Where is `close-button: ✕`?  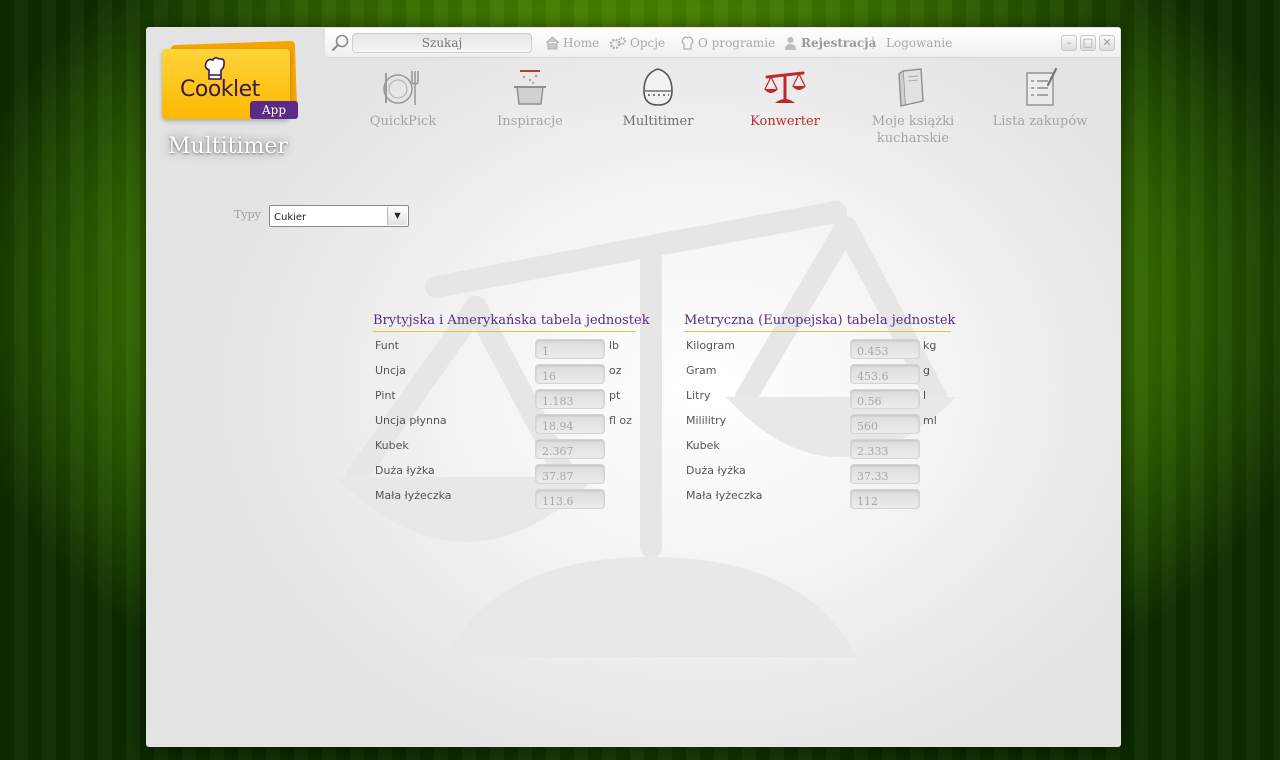
close-button: ✕ is located at coordinates (1107, 43).